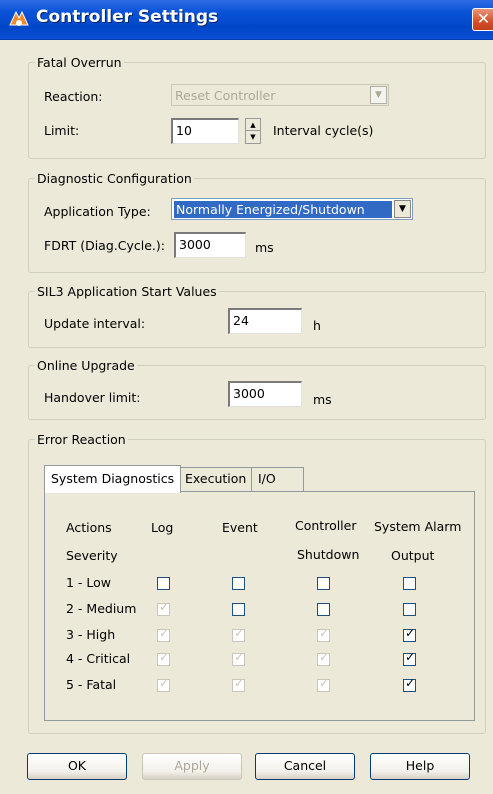  What do you see at coordinates (162, 527) in the screenshot?
I see `log-header: Log` at bounding box center [162, 527].